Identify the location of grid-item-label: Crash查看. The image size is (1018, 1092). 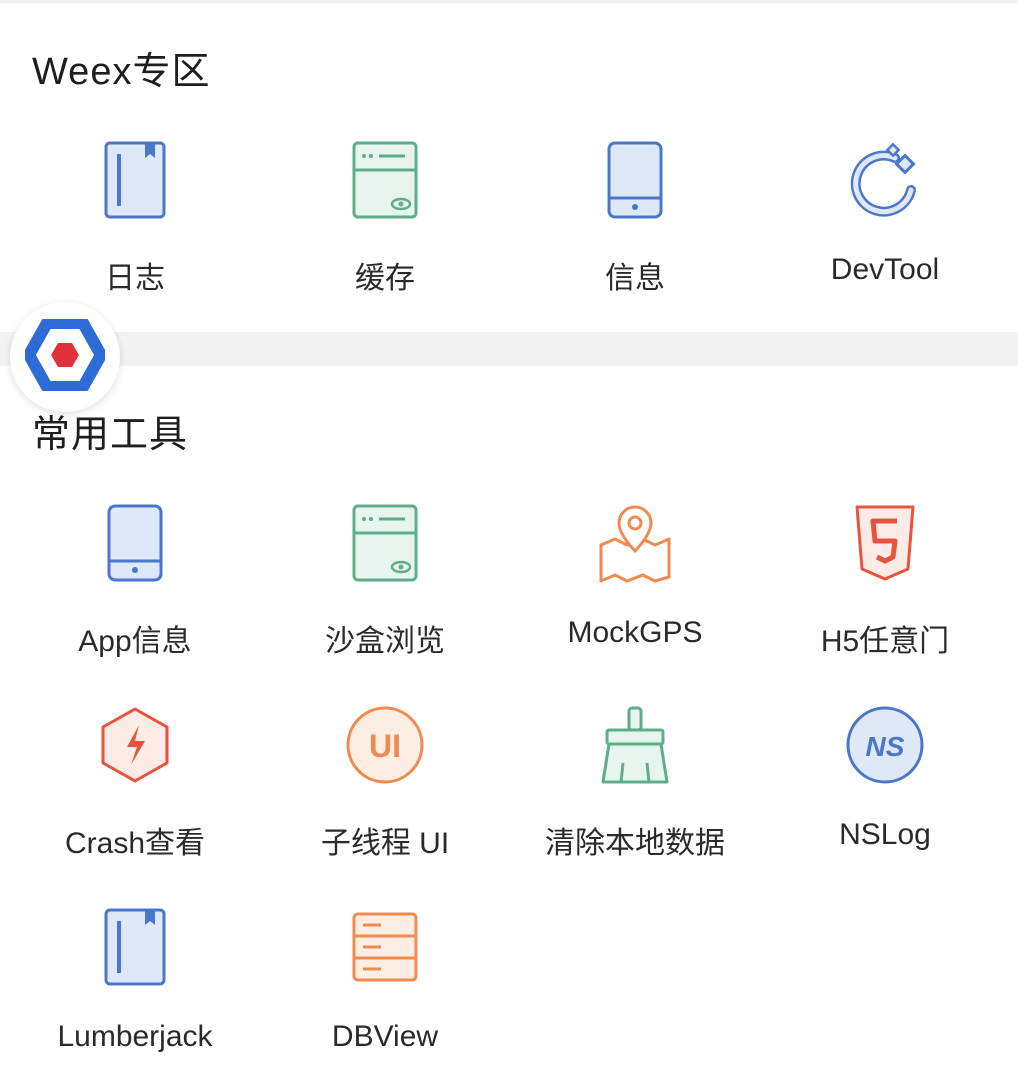
(135, 843).